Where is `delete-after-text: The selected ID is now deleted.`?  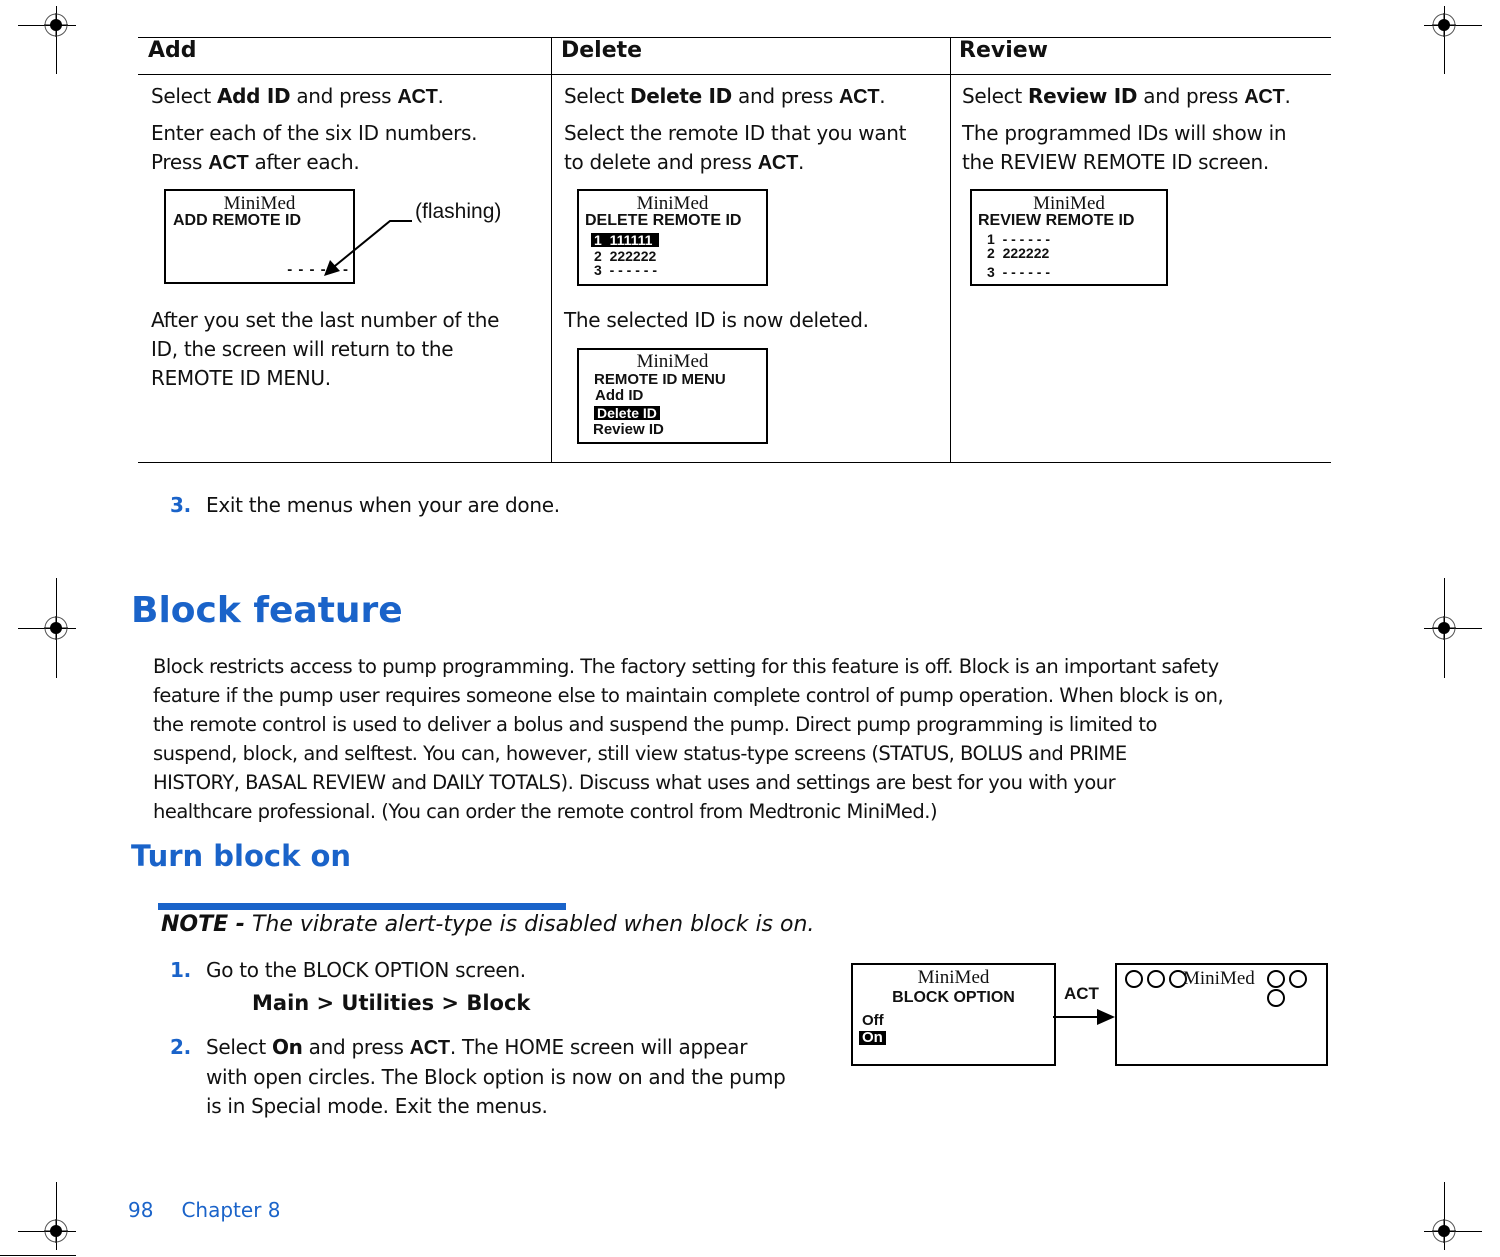 delete-after-text: The selected ID is now deleted. is located at coordinates (716, 320).